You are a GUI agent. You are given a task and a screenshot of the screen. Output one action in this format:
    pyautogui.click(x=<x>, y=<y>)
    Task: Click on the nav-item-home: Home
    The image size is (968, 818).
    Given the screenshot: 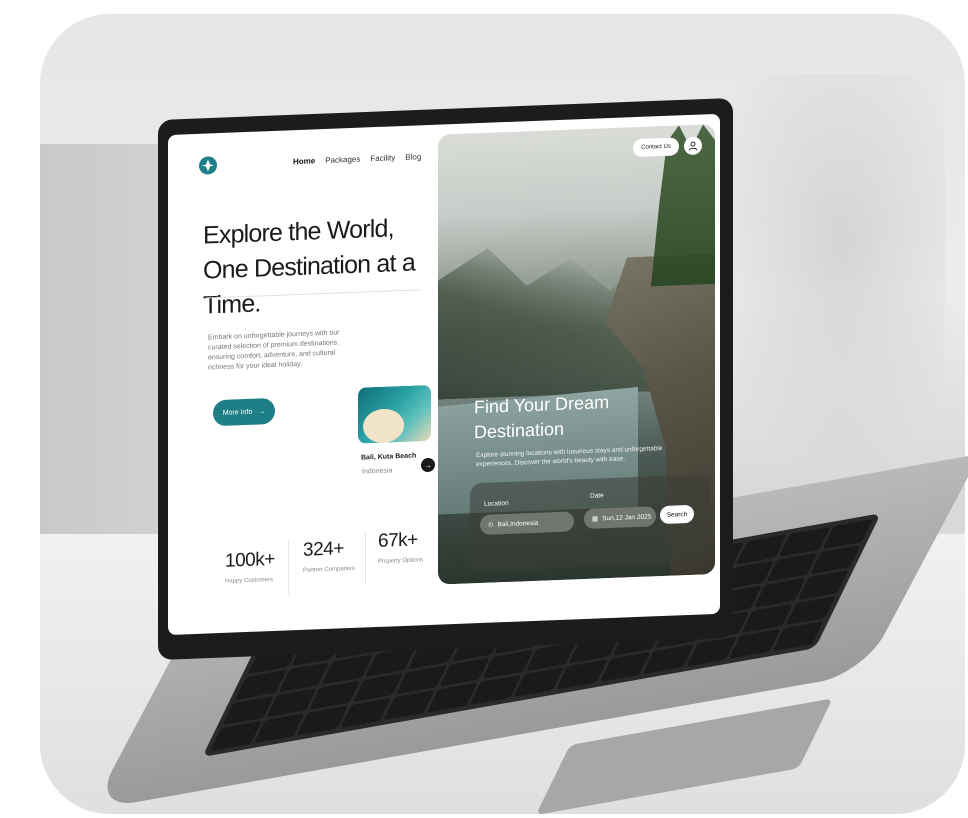 What is the action you would take?
    pyautogui.click(x=304, y=161)
    